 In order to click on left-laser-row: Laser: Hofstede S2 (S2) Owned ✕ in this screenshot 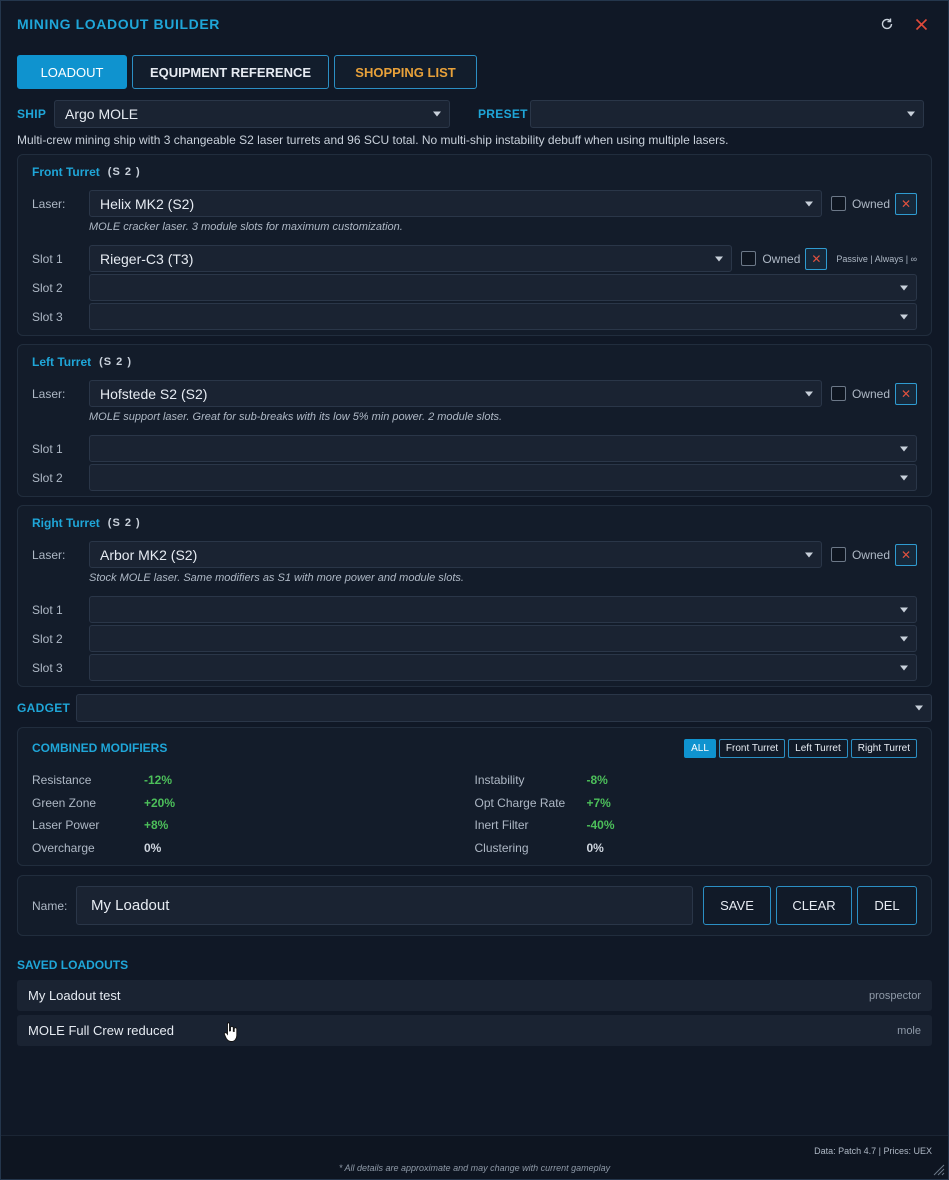, I will do `click(474, 393)`.